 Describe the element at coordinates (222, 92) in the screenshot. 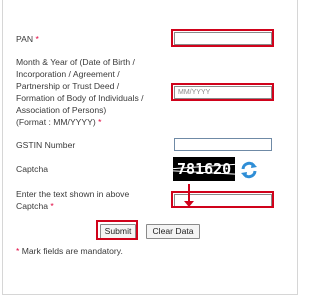

I see `month-year-input-highlight` at that location.